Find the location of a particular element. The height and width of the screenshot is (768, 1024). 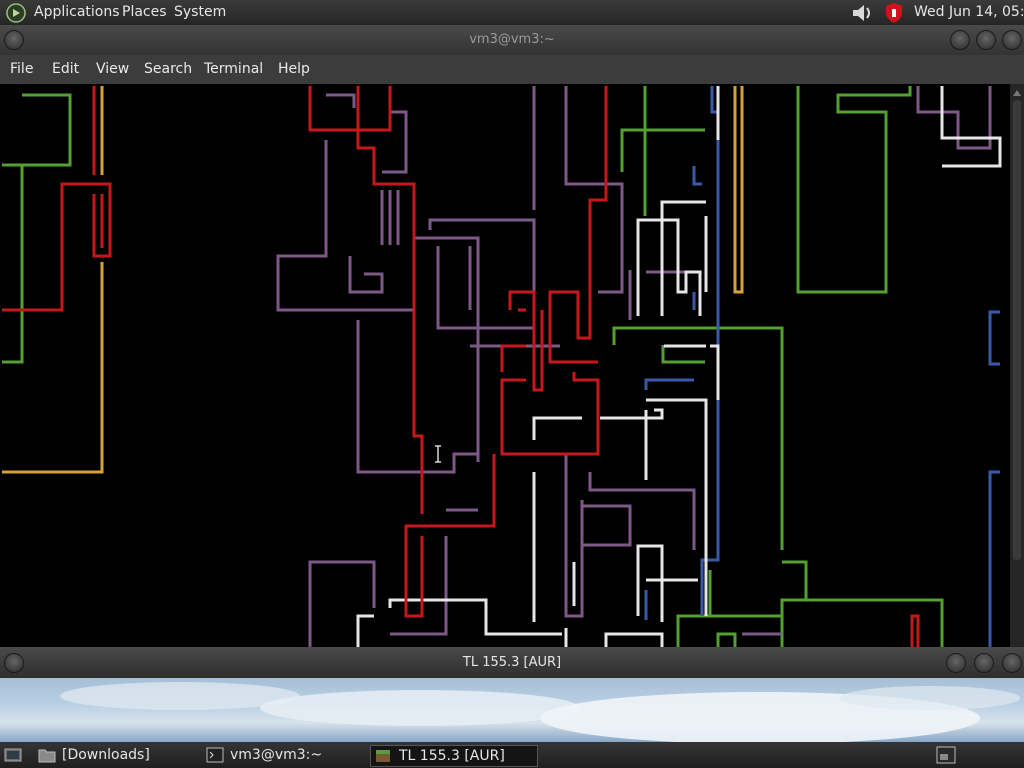

terminal-icon is located at coordinates (215, 755).